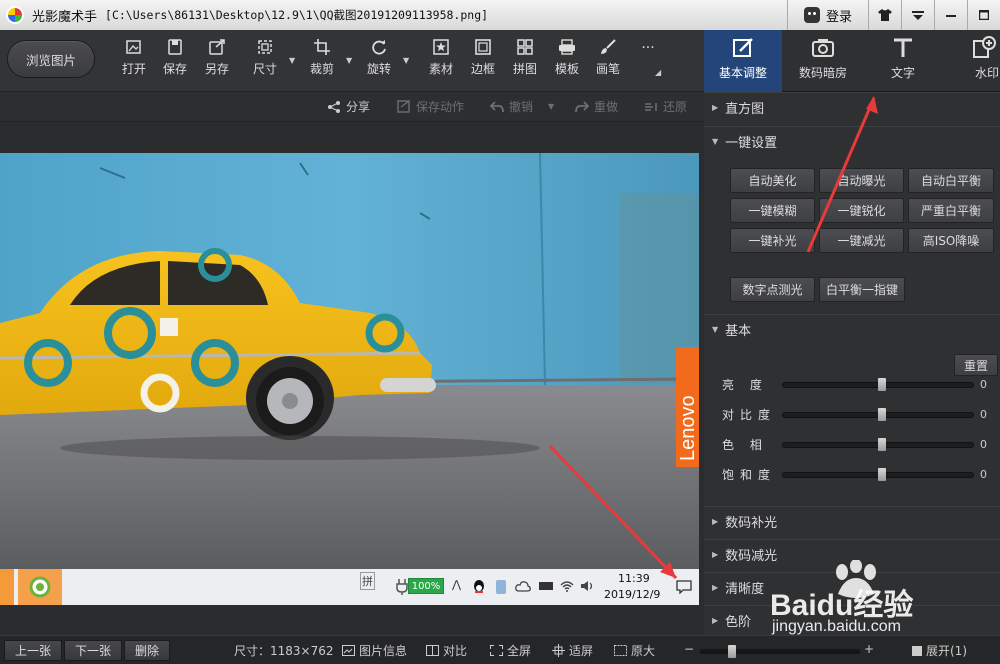  I want to click on reset-button: 重置, so click(976, 365).